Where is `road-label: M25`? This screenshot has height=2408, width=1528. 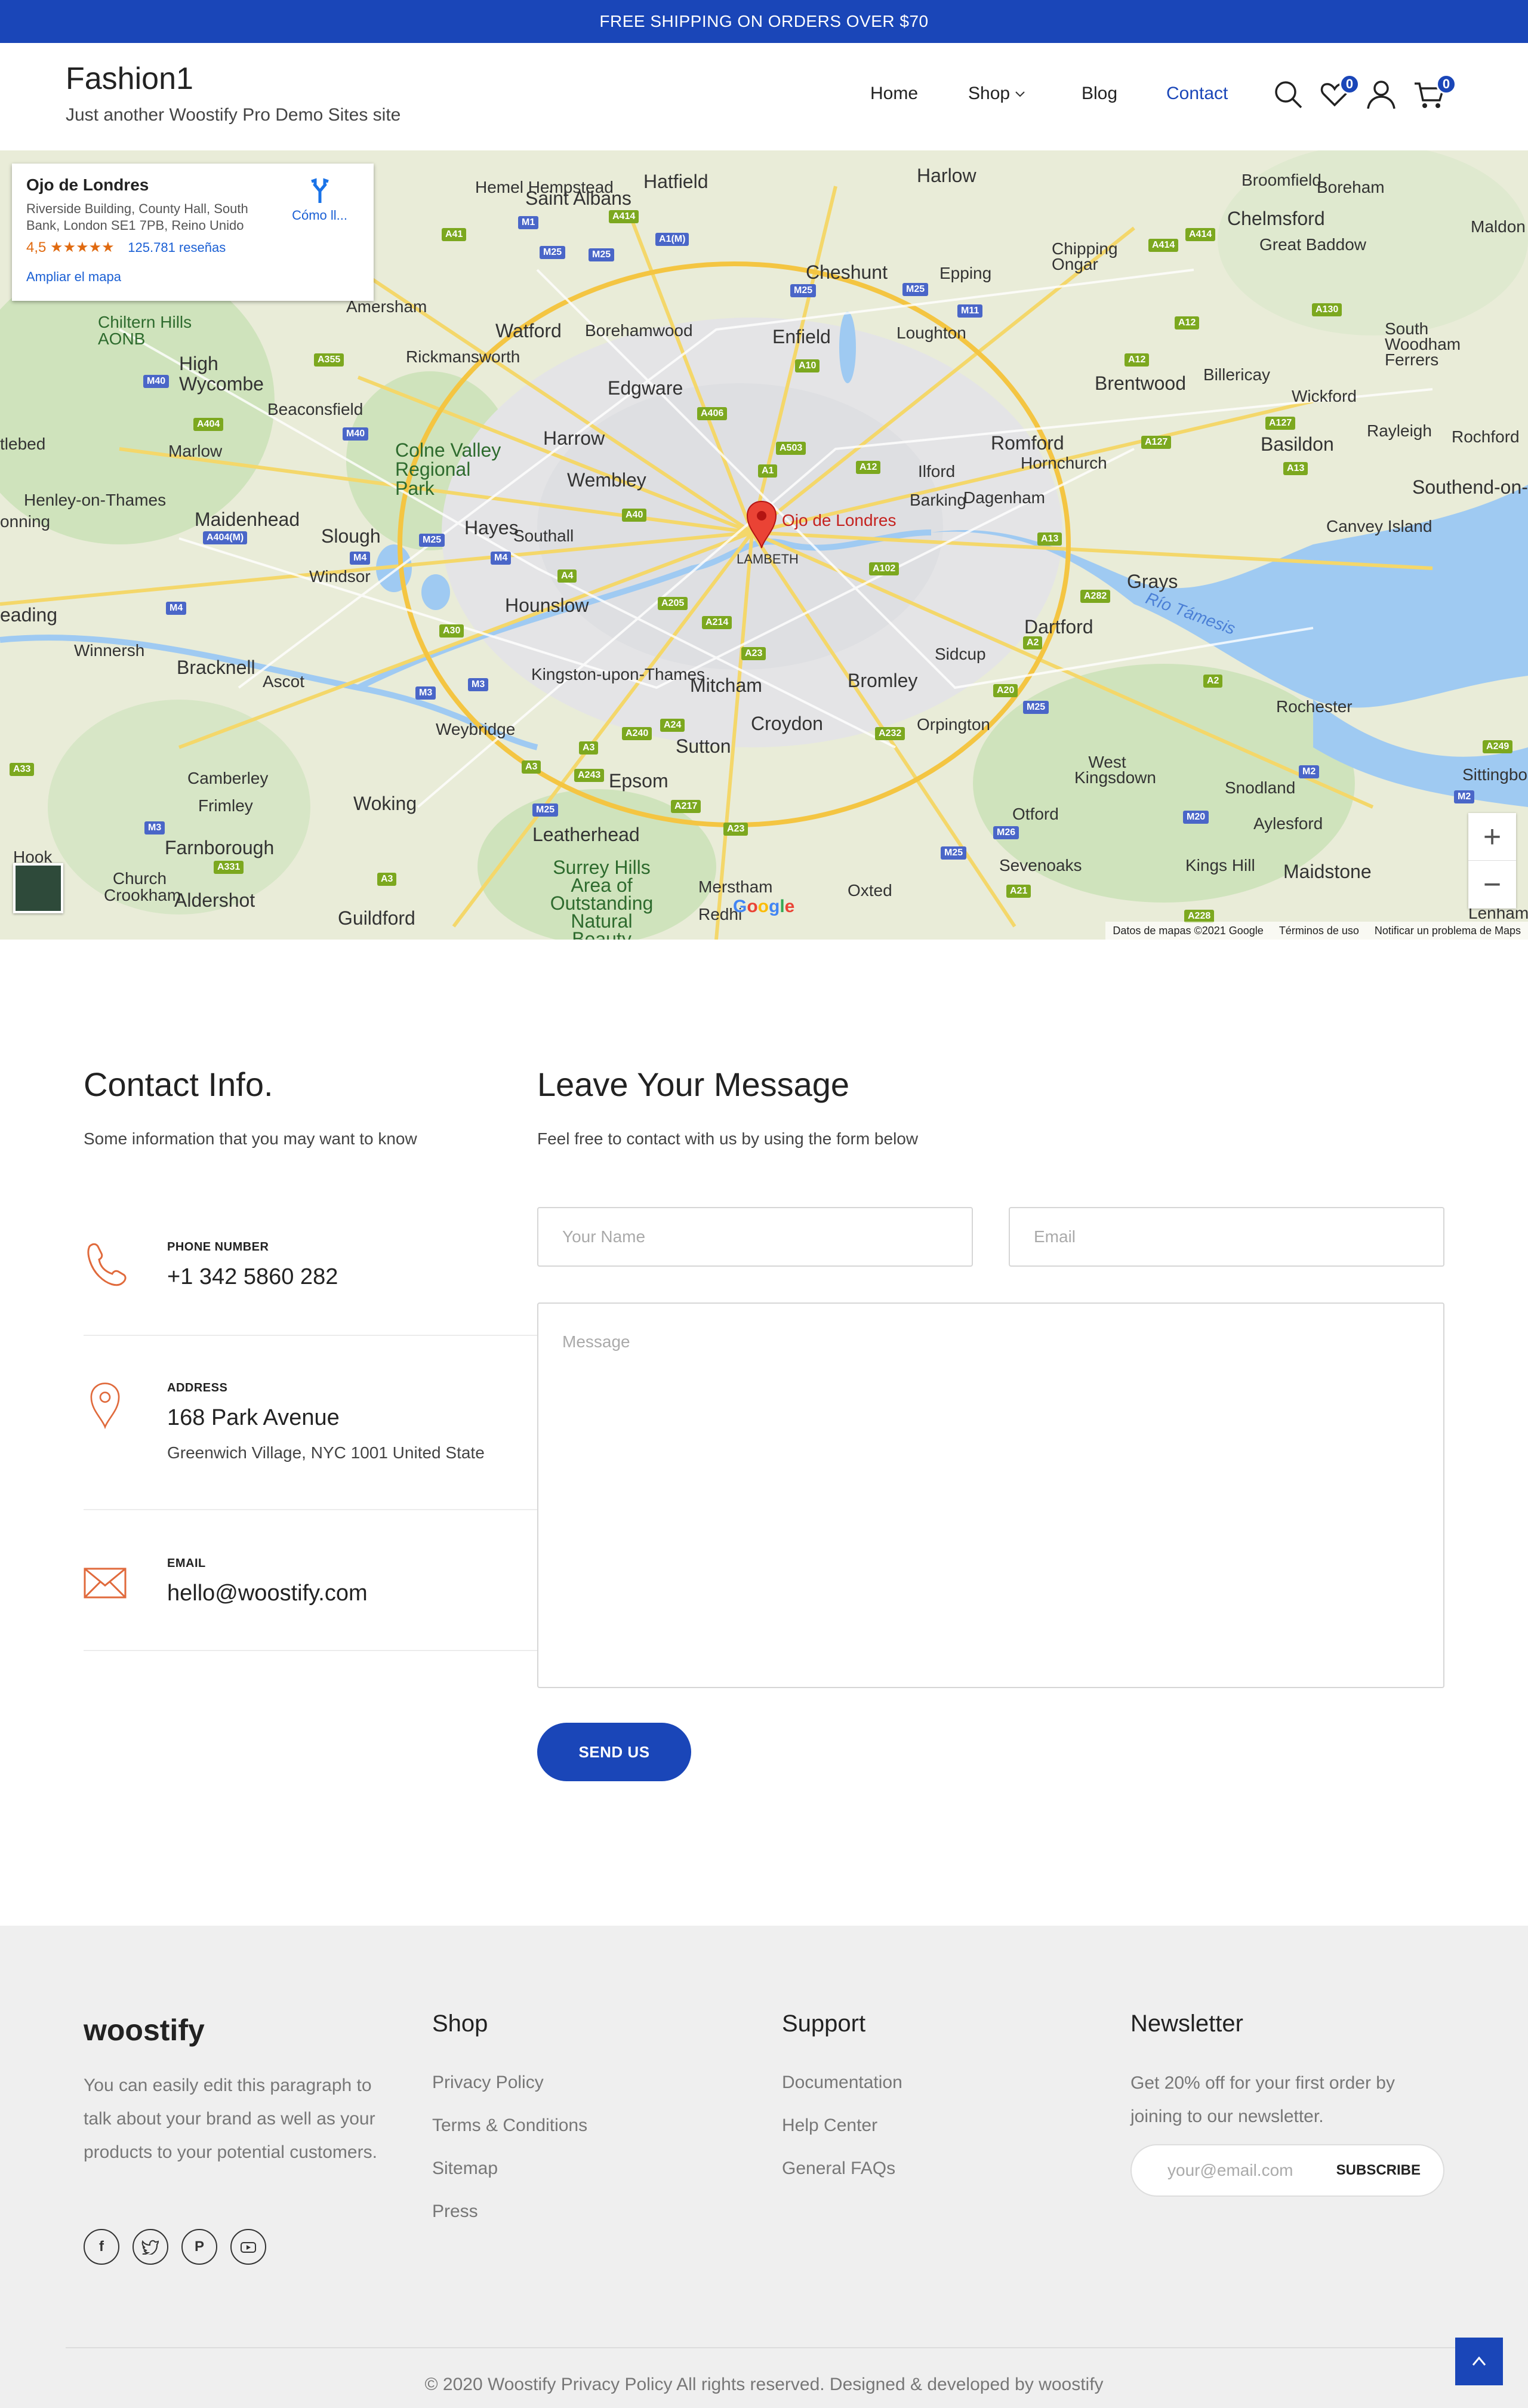 road-label: M25 is located at coordinates (553, 252).